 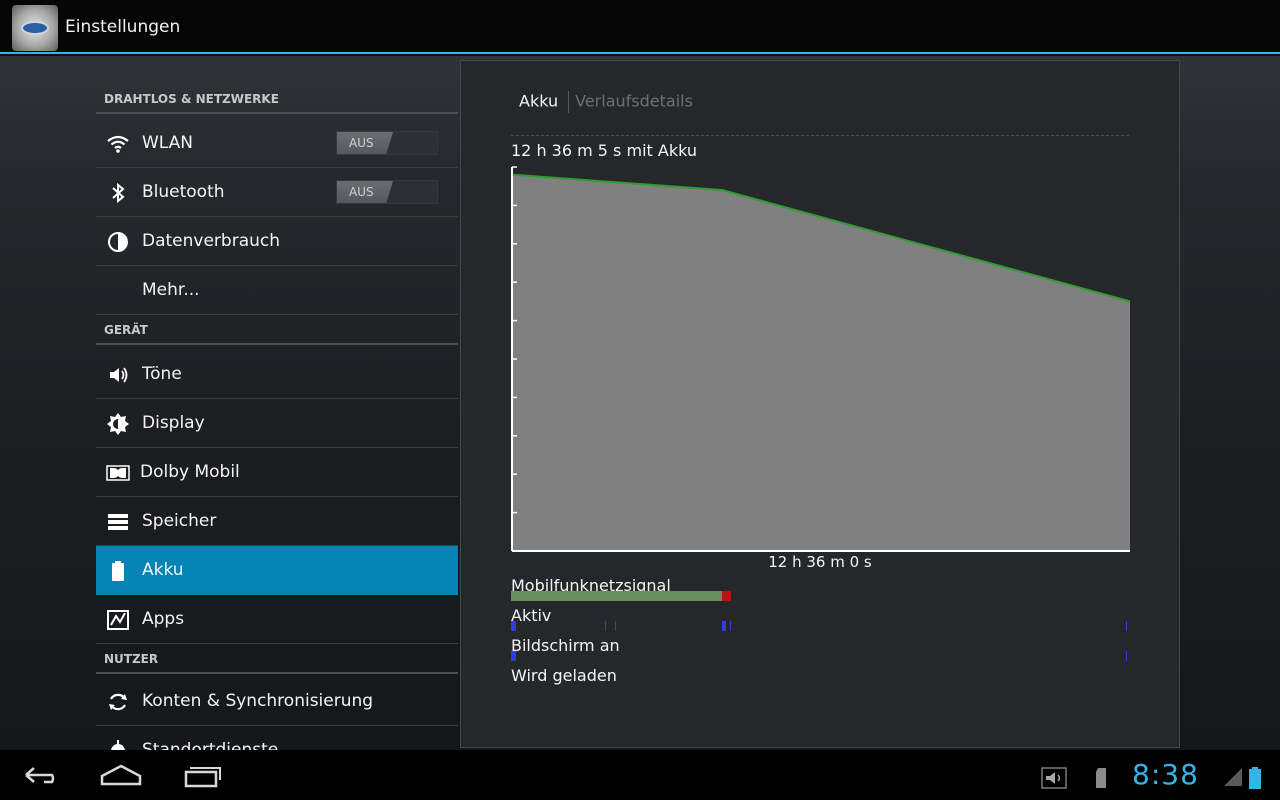 I want to click on battery-status-icon, so click(x=1255, y=778).